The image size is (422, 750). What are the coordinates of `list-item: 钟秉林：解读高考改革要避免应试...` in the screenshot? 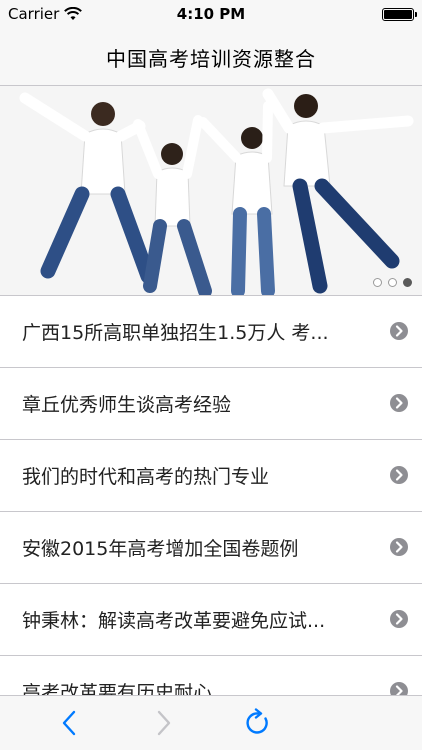 It's located at (211, 620).